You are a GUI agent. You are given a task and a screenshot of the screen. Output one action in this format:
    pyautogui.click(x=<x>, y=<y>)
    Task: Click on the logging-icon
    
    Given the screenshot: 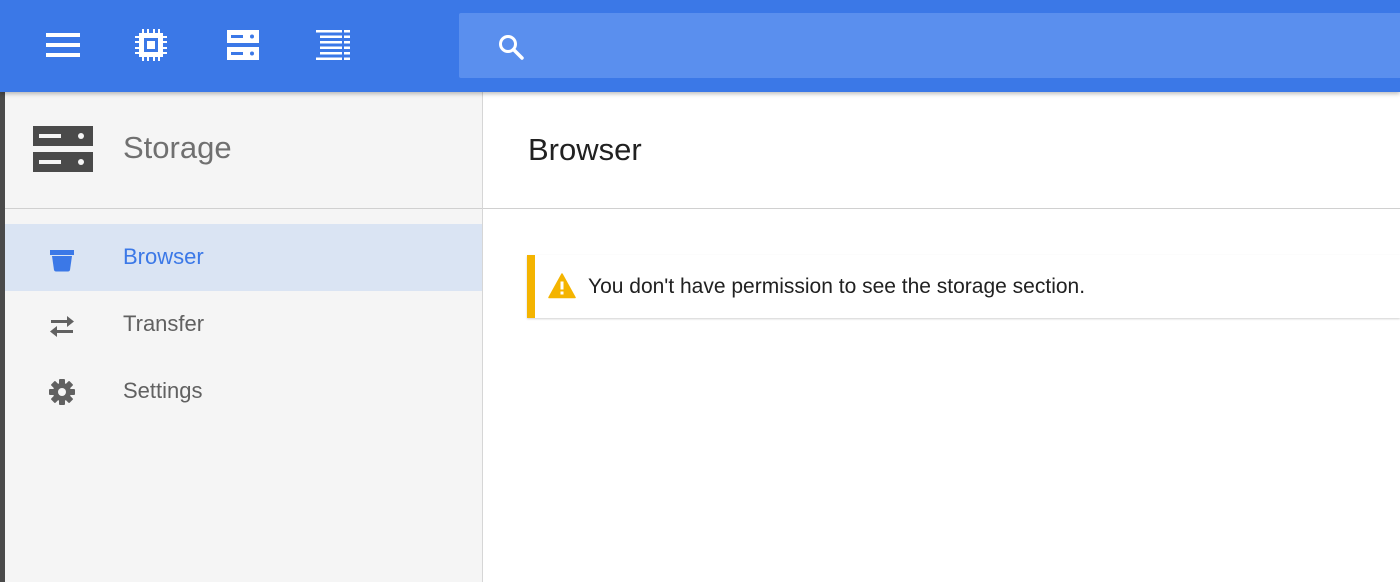 What is the action you would take?
    pyautogui.click(x=333, y=45)
    